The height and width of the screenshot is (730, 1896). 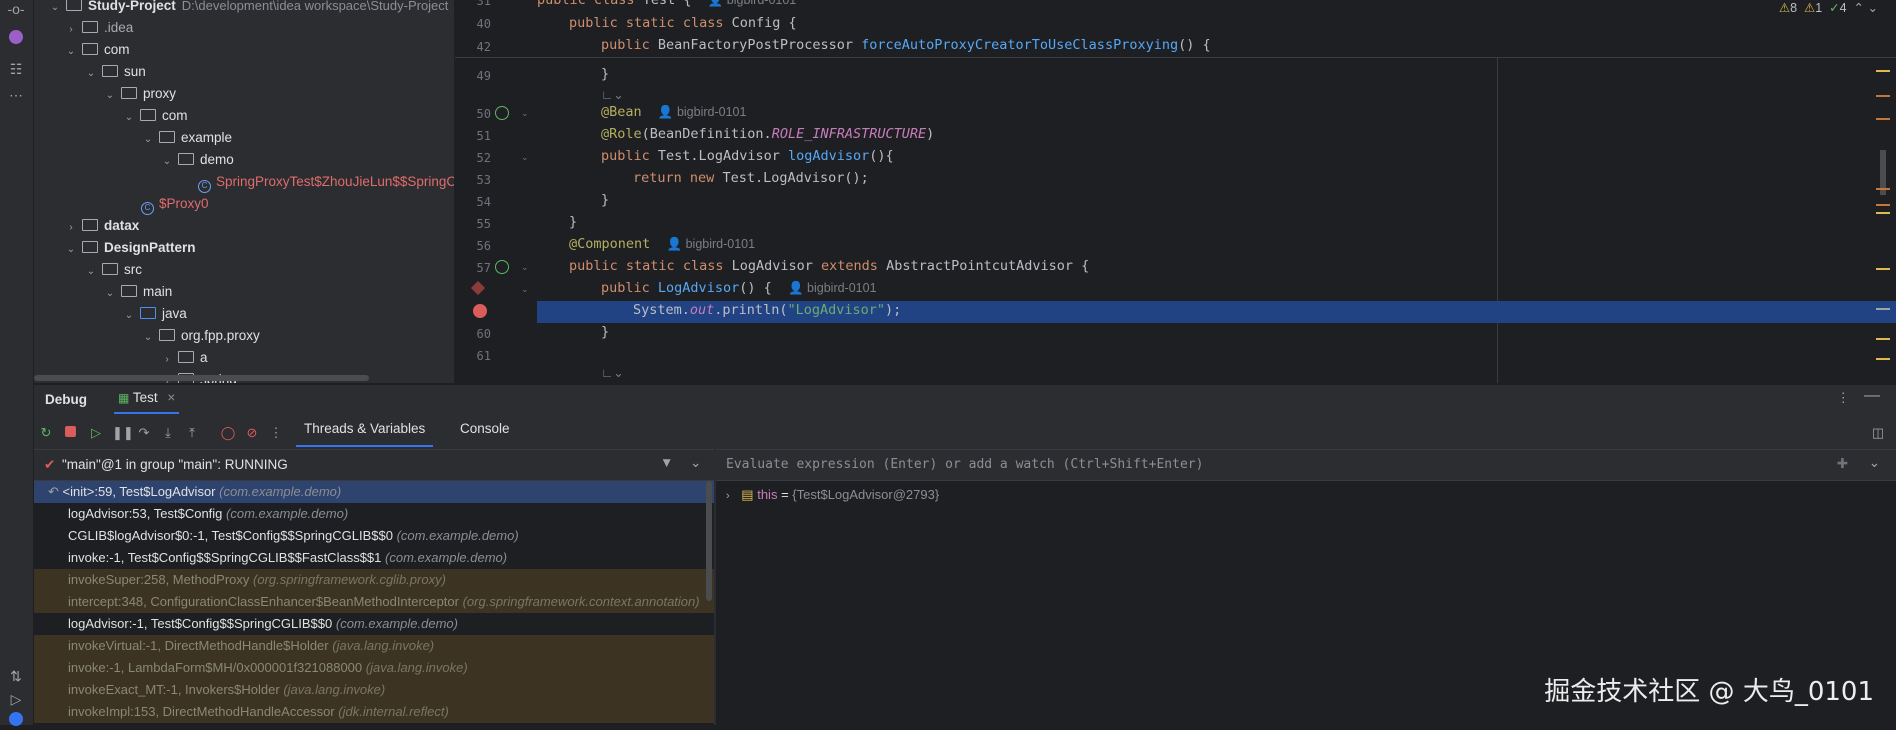 What do you see at coordinates (154, 314) in the screenshot?
I see `tree-node-java: ⌄ java` at bounding box center [154, 314].